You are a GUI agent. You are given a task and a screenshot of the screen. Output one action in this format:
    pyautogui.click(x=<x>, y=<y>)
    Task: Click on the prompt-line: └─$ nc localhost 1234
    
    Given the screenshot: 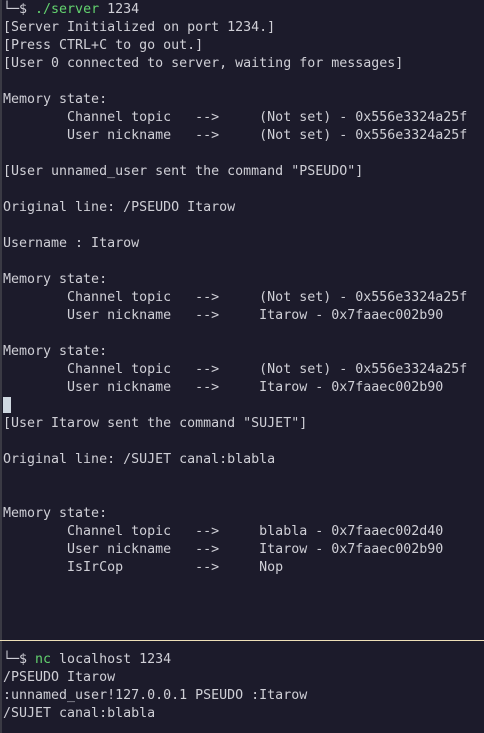 What is the action you would take?
    pyautogui.click(x=242, y=660)
    